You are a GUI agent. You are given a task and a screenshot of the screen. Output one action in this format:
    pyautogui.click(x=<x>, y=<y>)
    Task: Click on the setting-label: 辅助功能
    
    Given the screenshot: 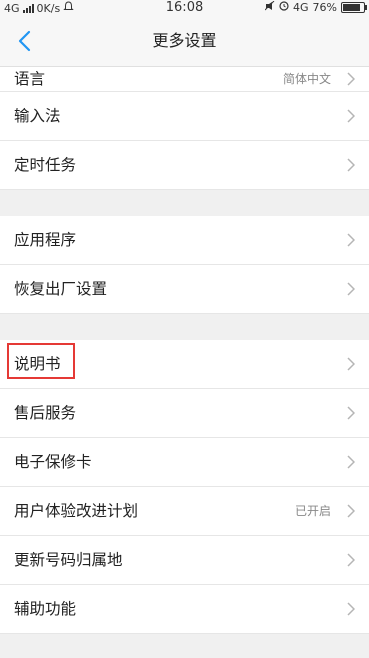 What is the action you would take?
    pyautogui.click(x=45, y=609)
    